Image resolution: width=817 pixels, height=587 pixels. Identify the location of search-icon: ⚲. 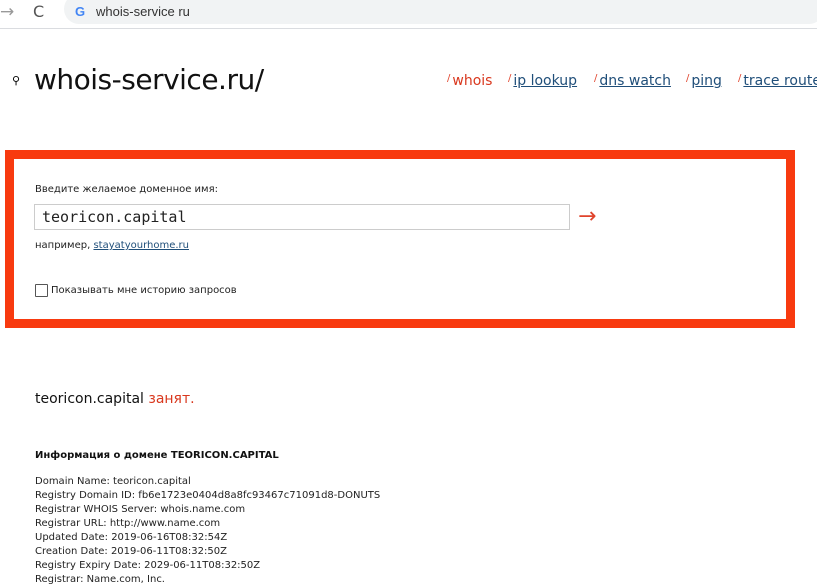
(16, 80).